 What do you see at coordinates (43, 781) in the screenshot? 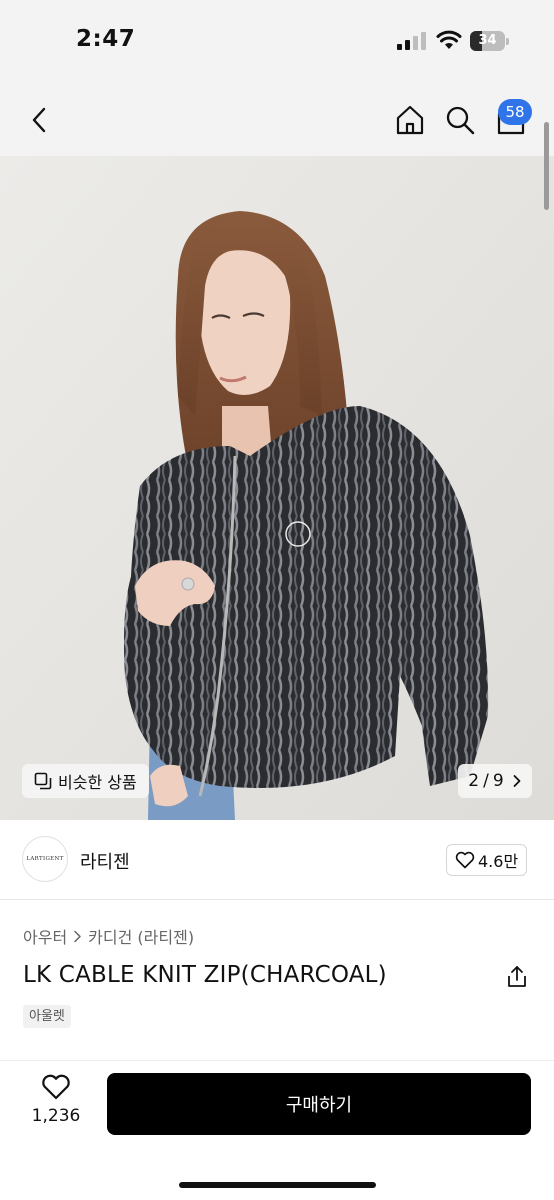
I see `similar-products-icon` at bounding box center [43, 781].